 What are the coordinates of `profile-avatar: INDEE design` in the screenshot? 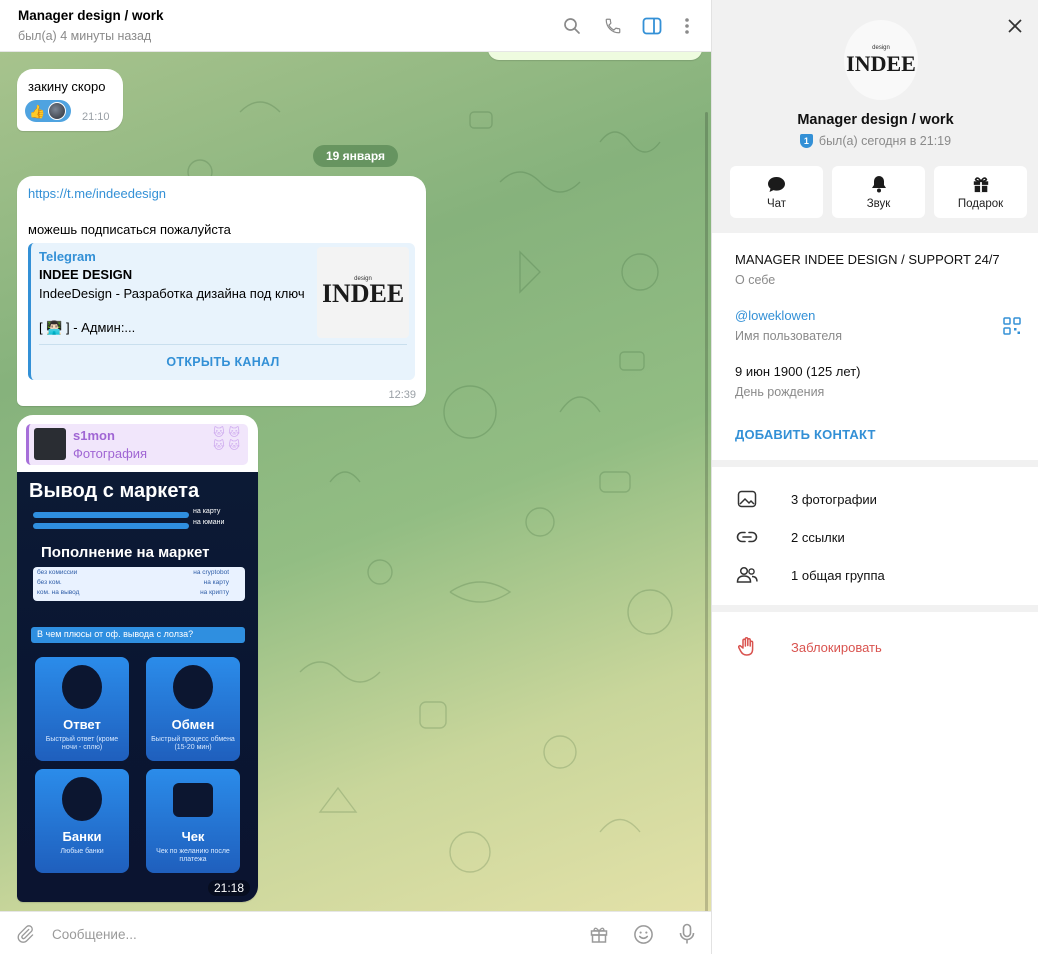 It's located at (881, 60).